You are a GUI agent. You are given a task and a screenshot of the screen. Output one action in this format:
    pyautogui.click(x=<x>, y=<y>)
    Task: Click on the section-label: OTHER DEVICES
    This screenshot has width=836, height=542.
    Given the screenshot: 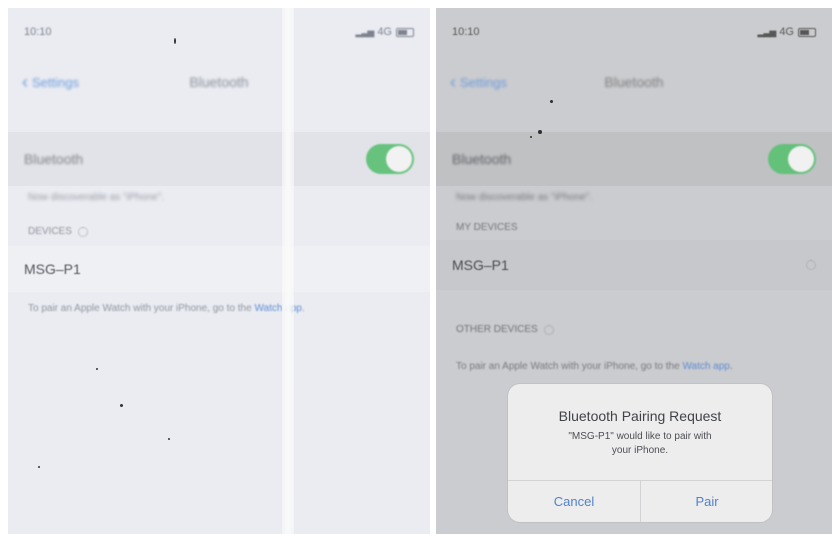 What is the action you would take?
    pyautogui.click(x=497, y=329)
    